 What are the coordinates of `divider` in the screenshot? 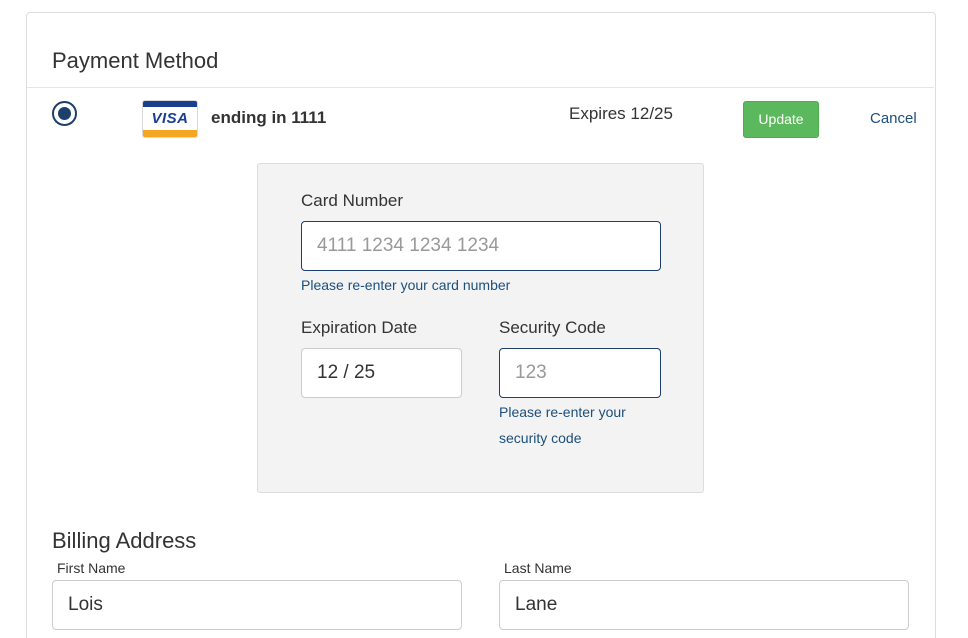 It's located at (480, 87).